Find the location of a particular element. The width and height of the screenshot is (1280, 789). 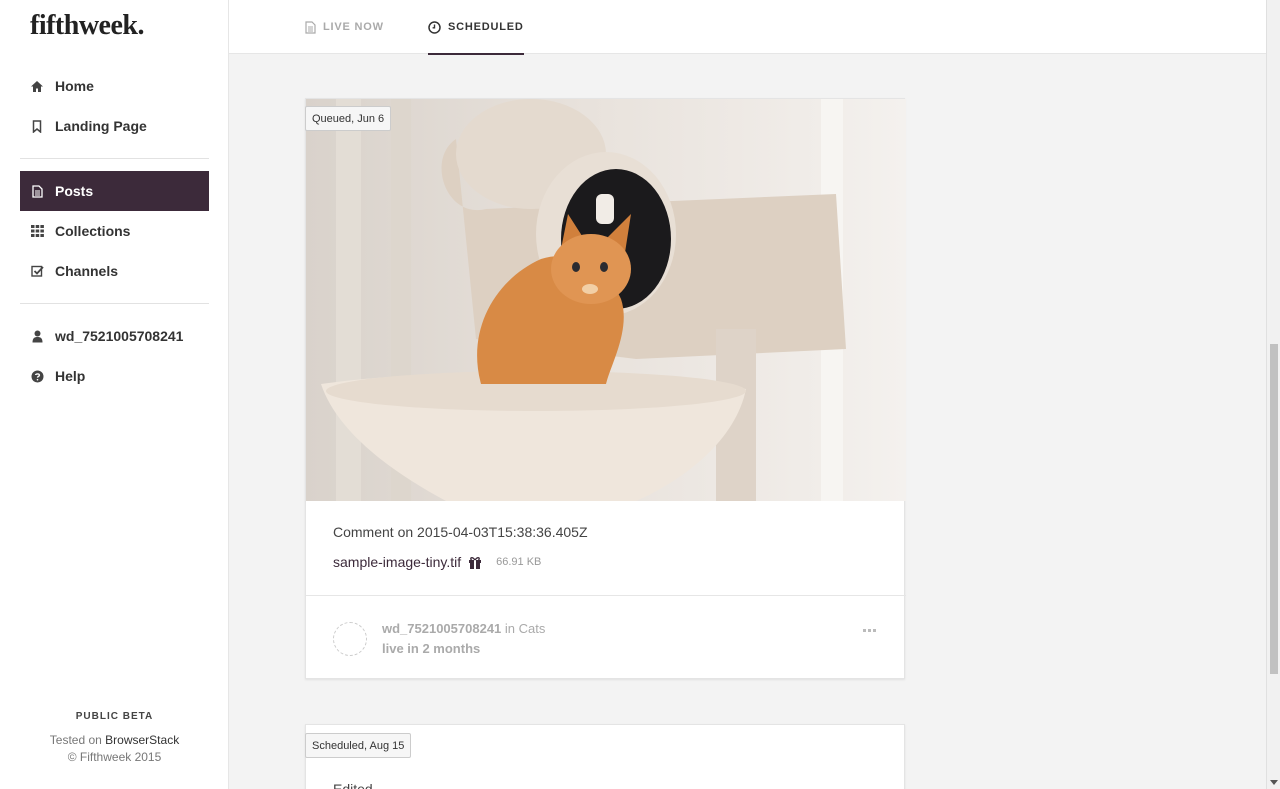

sidebar-item-channels: Channels is located at coordinates (114, 271).